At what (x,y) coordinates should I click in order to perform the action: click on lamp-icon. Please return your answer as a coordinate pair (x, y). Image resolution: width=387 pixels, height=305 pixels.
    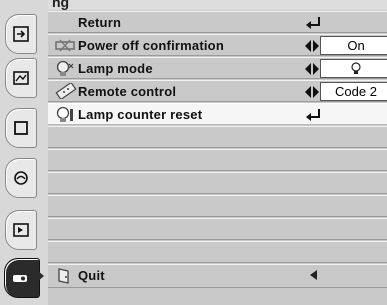
    Looking at the image, I should click on (65, 68).